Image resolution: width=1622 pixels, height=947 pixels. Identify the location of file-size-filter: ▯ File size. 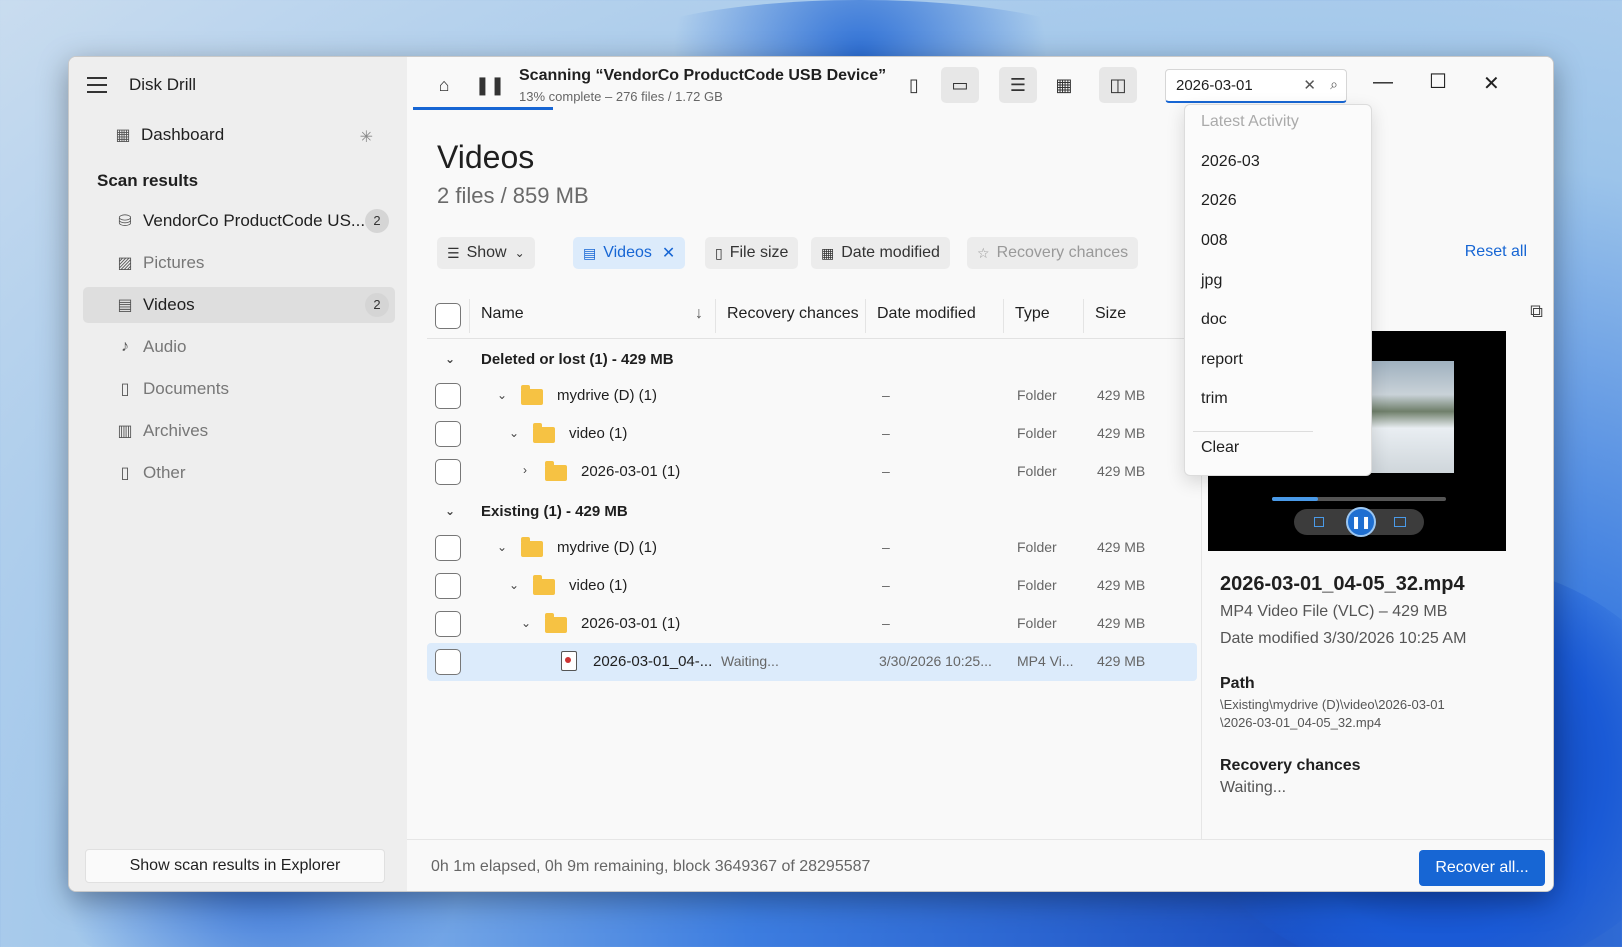
(752, 253).